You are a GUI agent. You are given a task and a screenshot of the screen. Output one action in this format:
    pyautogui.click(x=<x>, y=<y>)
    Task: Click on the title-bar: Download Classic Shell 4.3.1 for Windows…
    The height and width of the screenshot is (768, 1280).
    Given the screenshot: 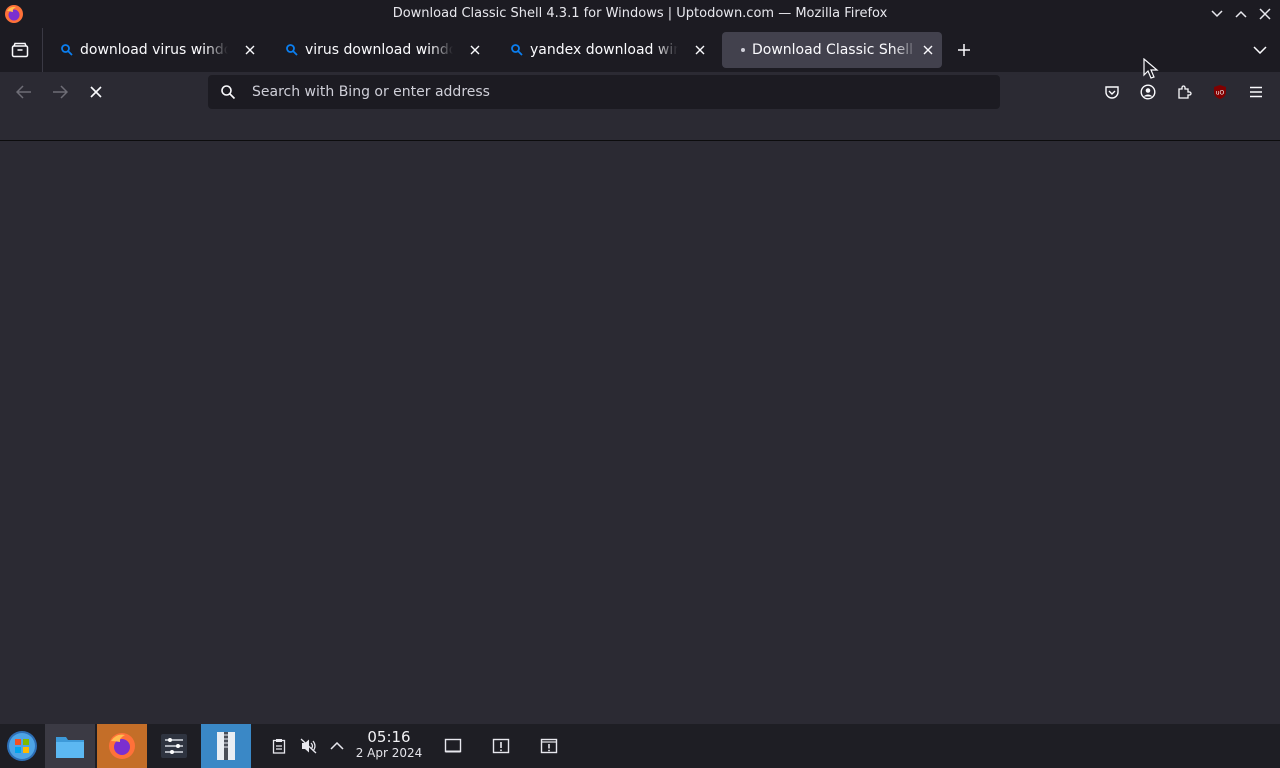 What is the action you would take?
    pyautogui.click(x=640, y=14)
    